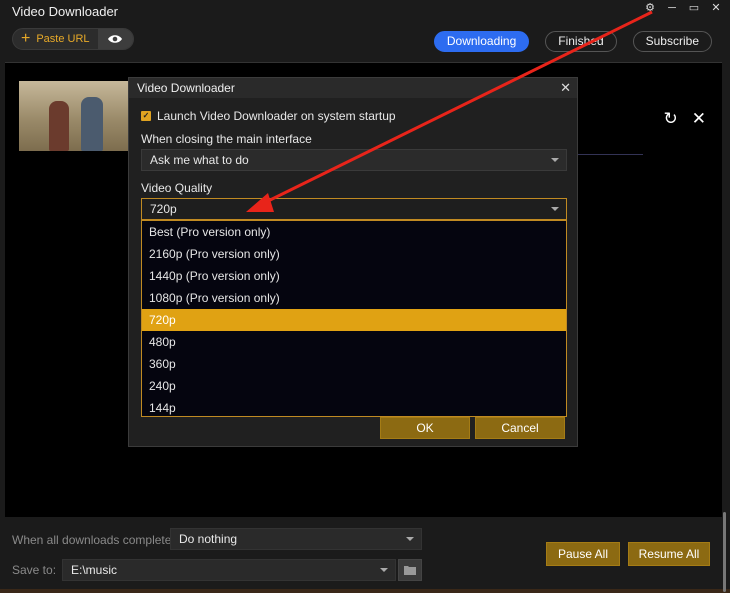  I want to click on complete-action-value: Do nothing, so click(208, 539).